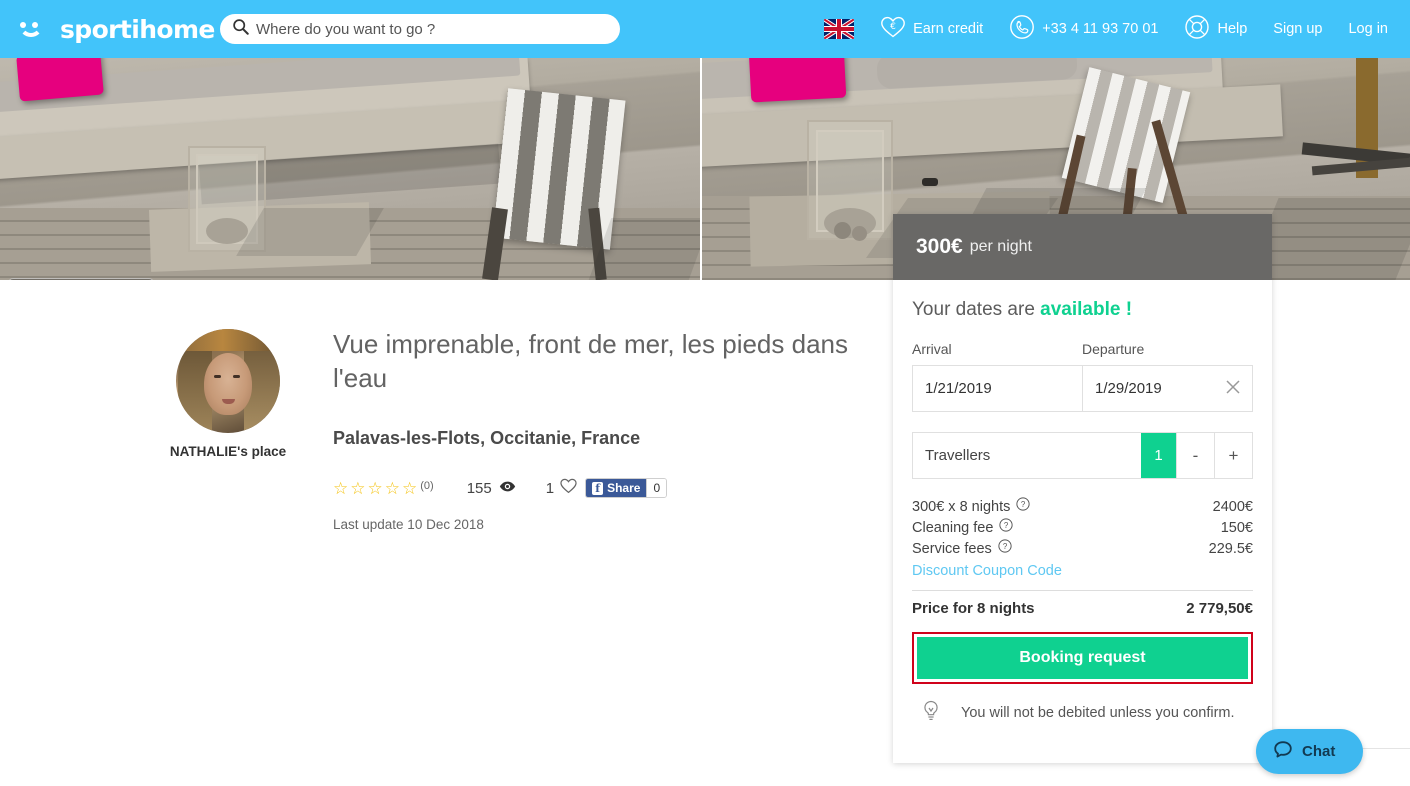 Image resolution: width=1410 pixels, height=786 pixels. I want to click on discount-coupon-link: Discount Coupon Code, so click(1082, 571).